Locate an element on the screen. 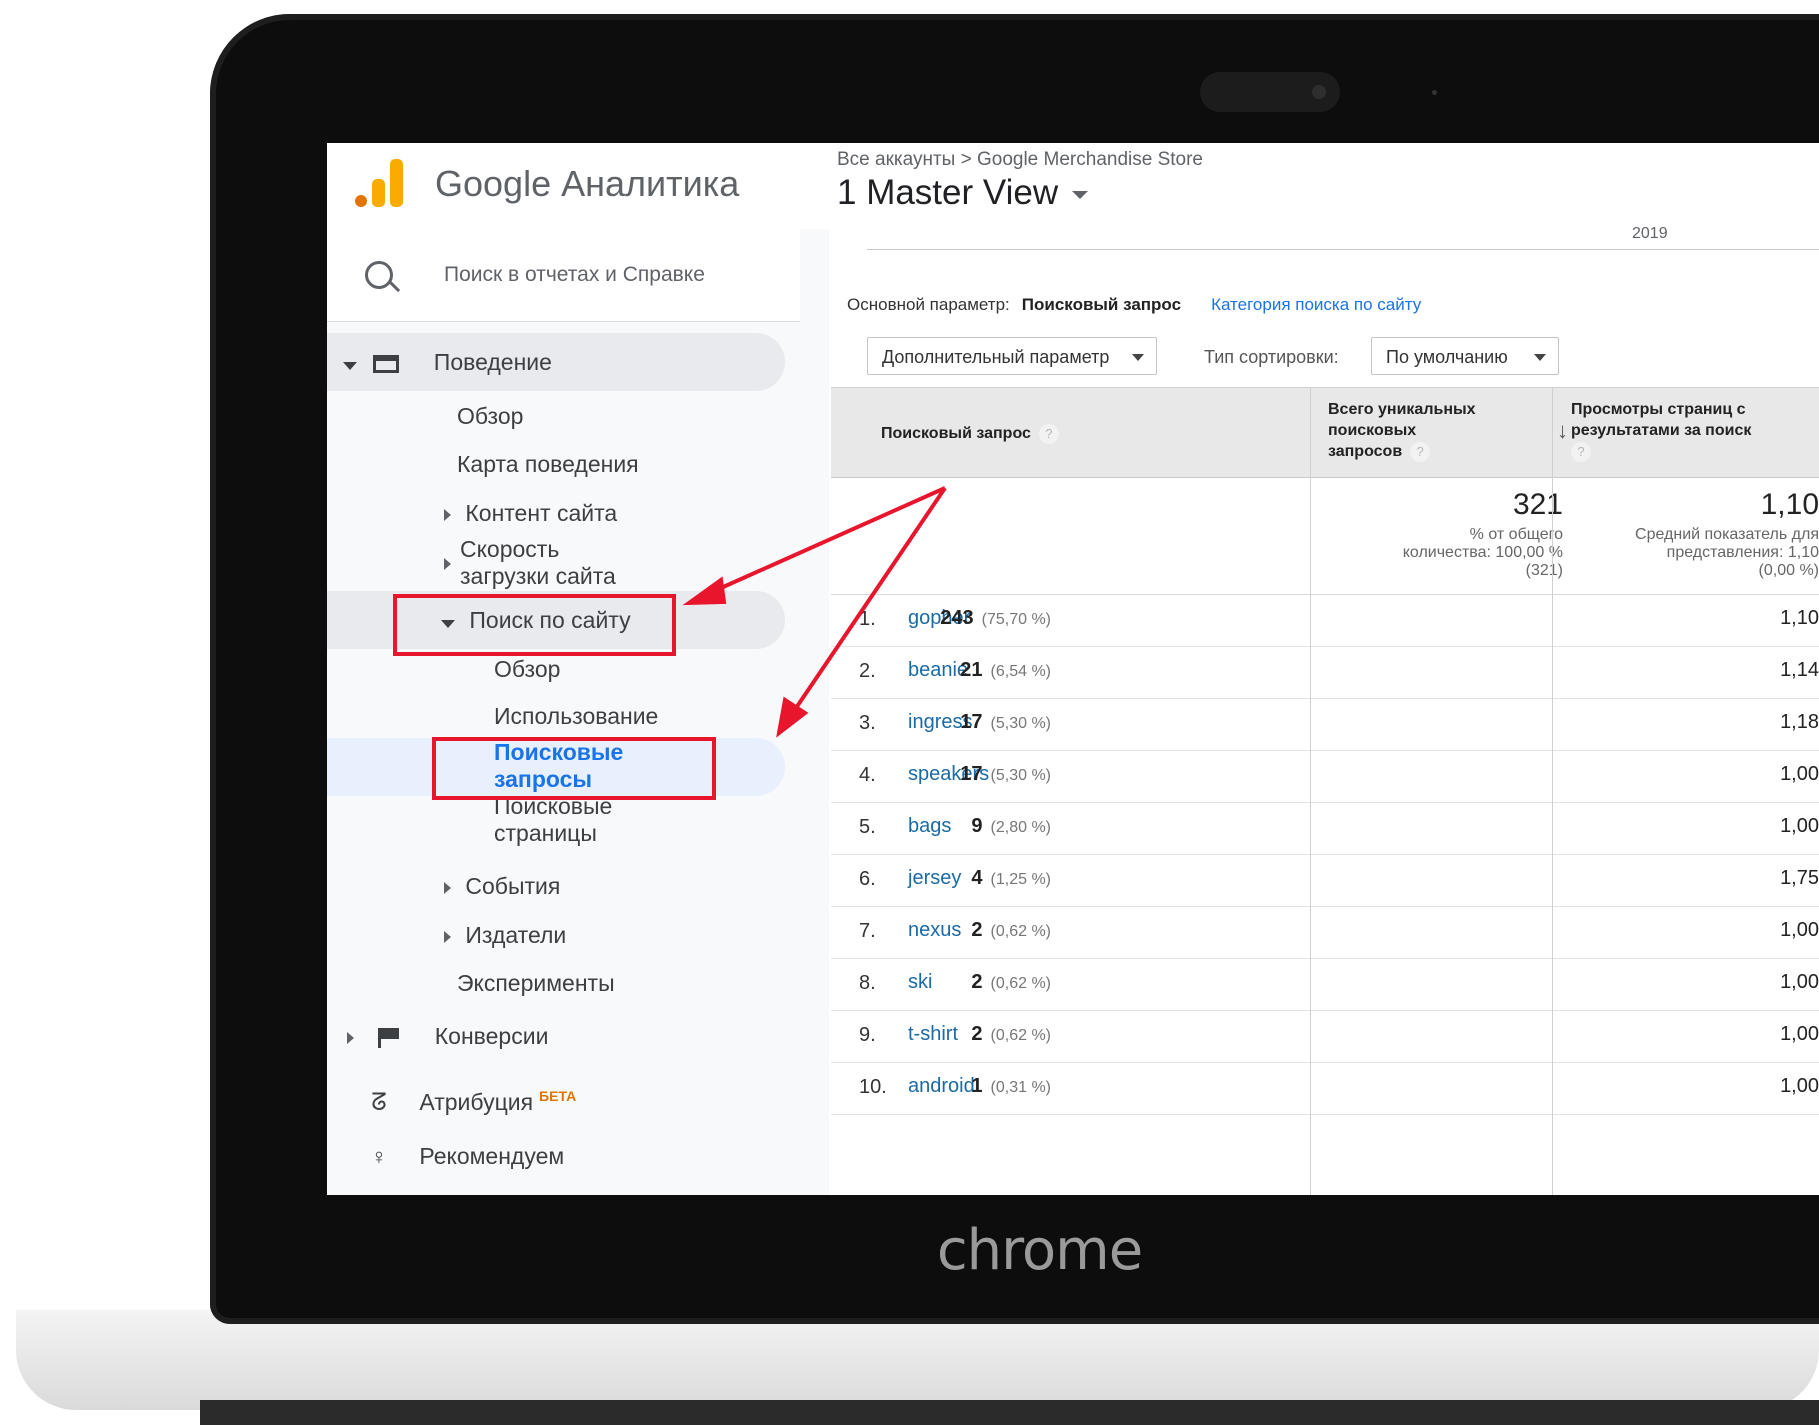 This screenshot has height=1425, width=1819. camera-lens is located at coordinates (1319, 92).